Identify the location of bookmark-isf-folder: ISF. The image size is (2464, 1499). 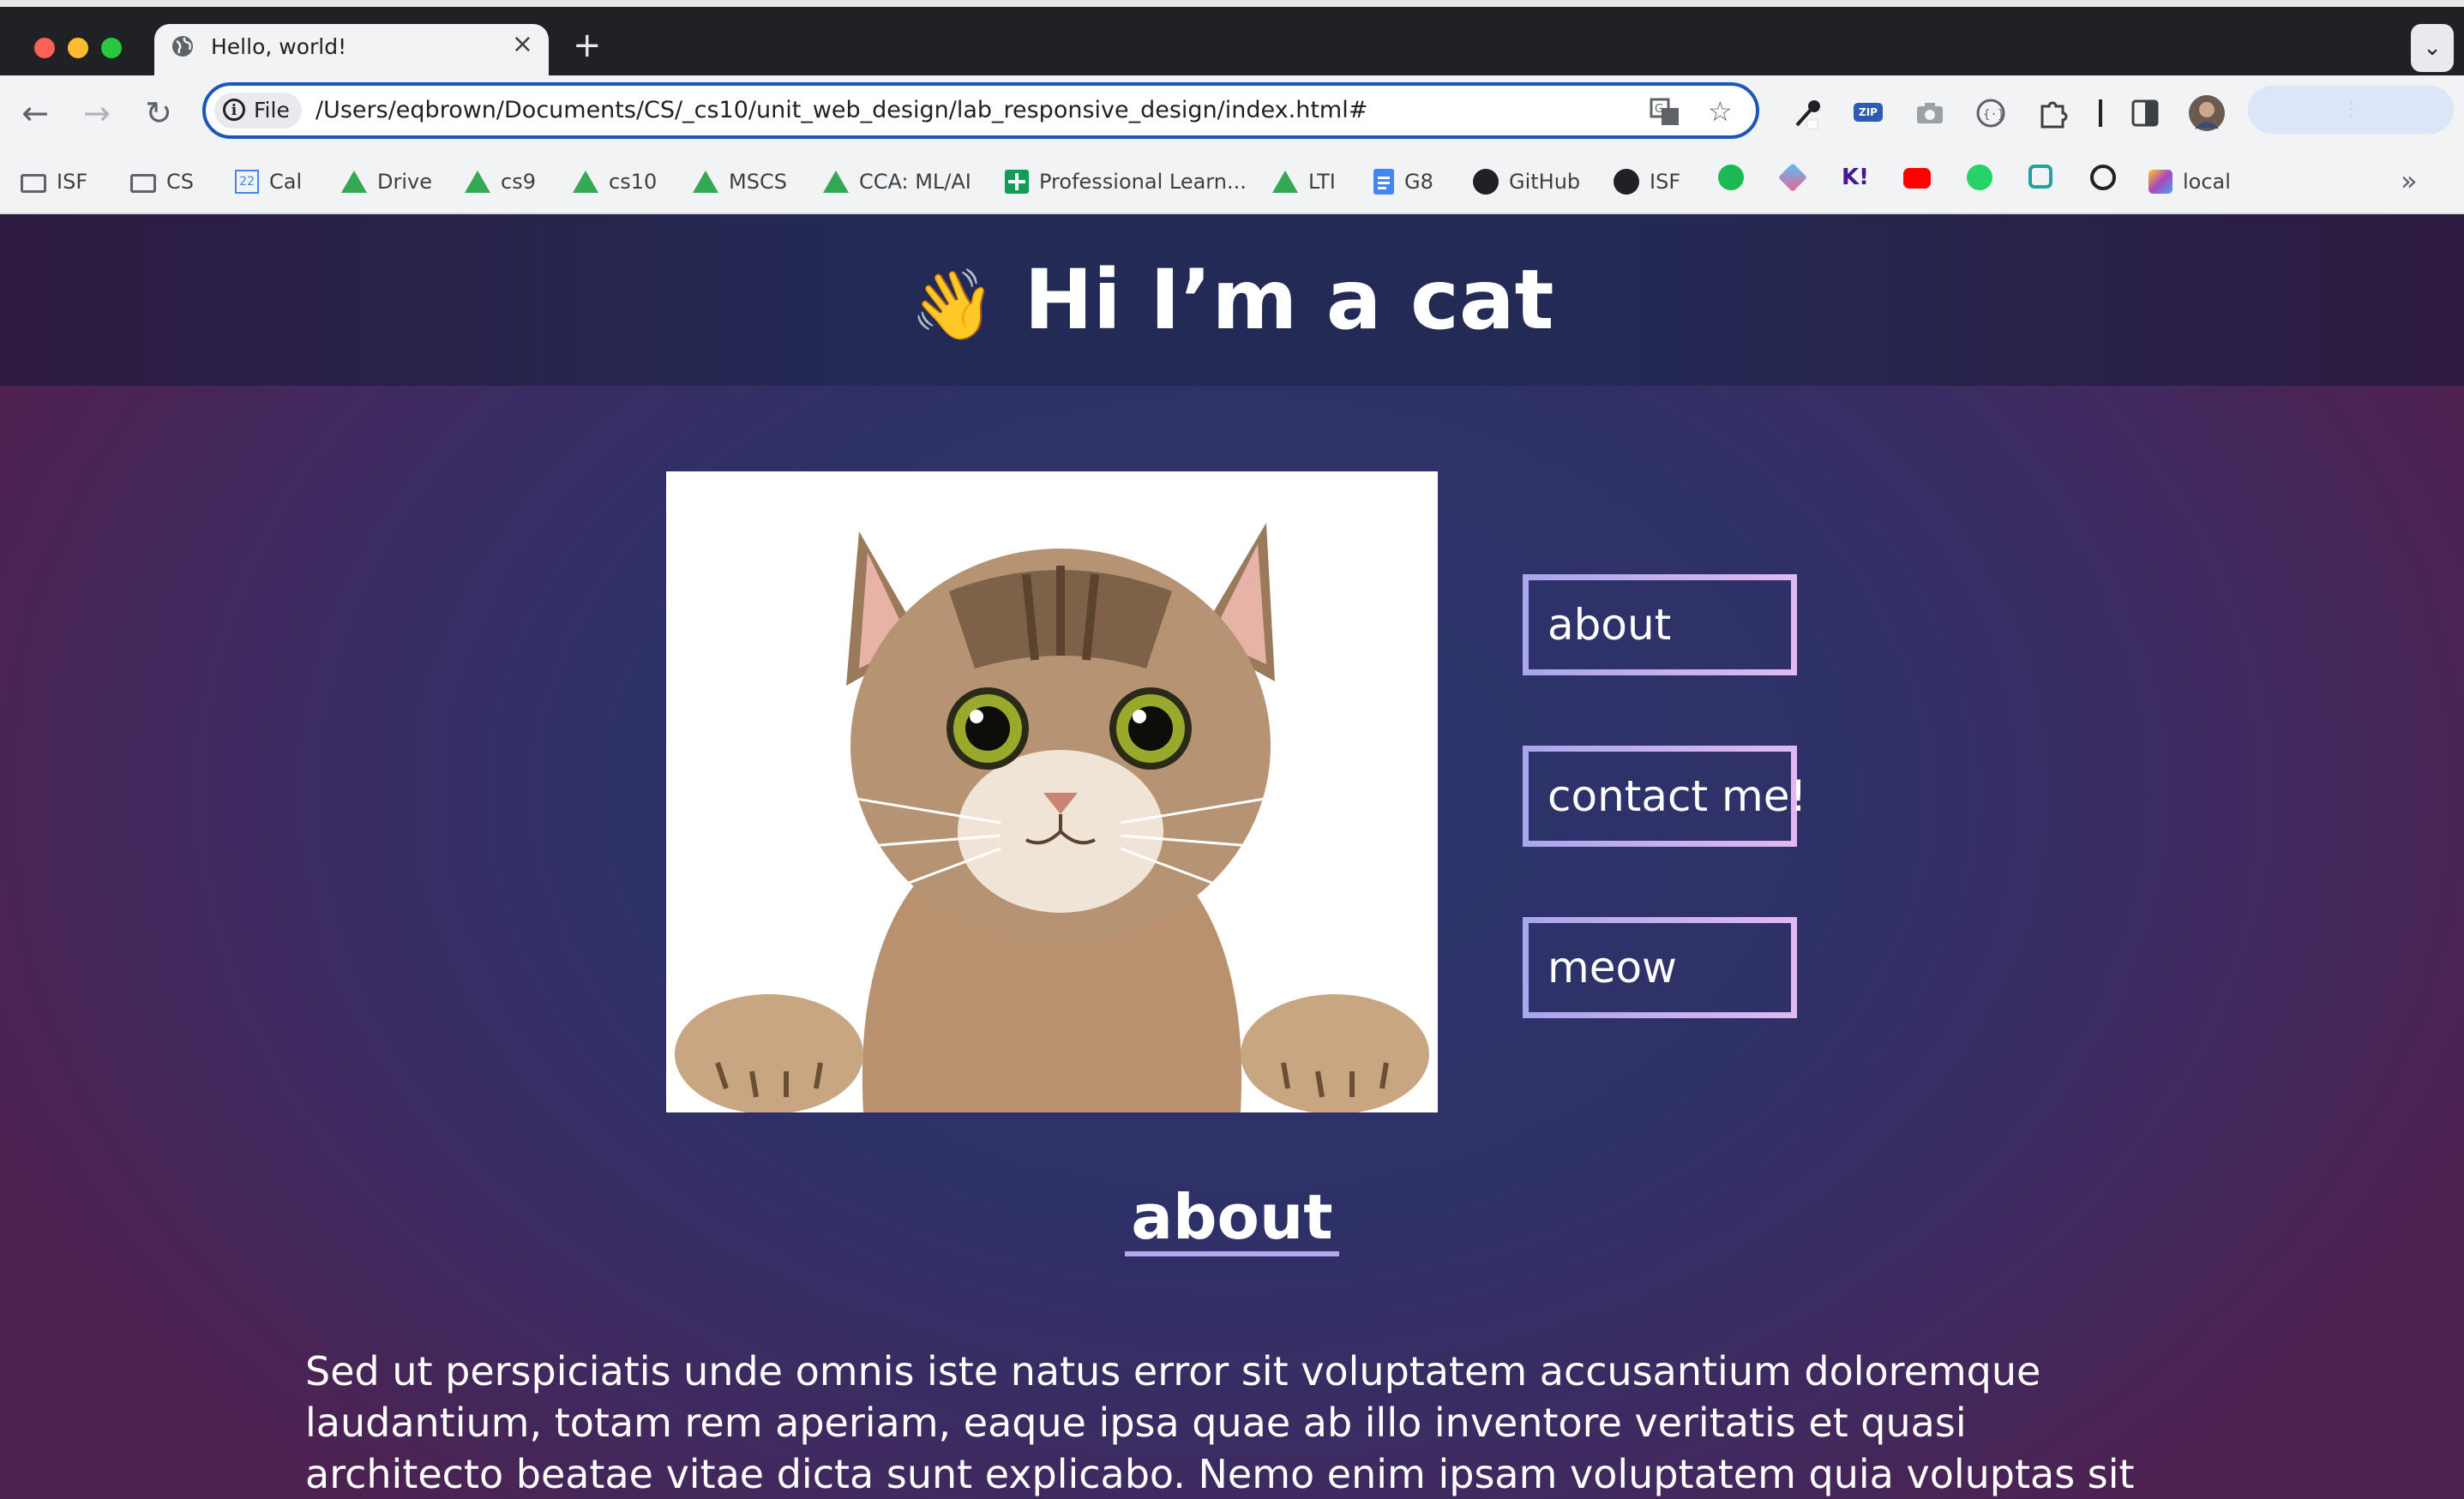
(54, 182).